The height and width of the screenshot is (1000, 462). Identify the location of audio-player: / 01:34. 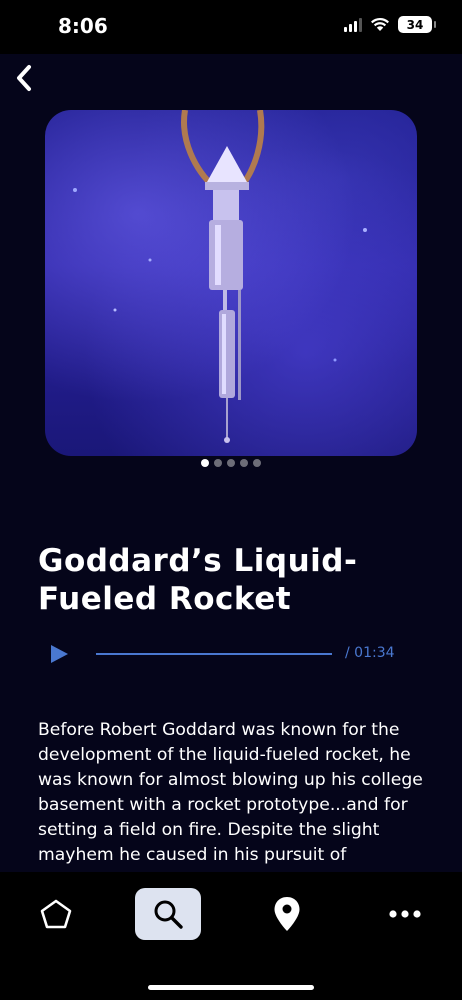
(233, 654).